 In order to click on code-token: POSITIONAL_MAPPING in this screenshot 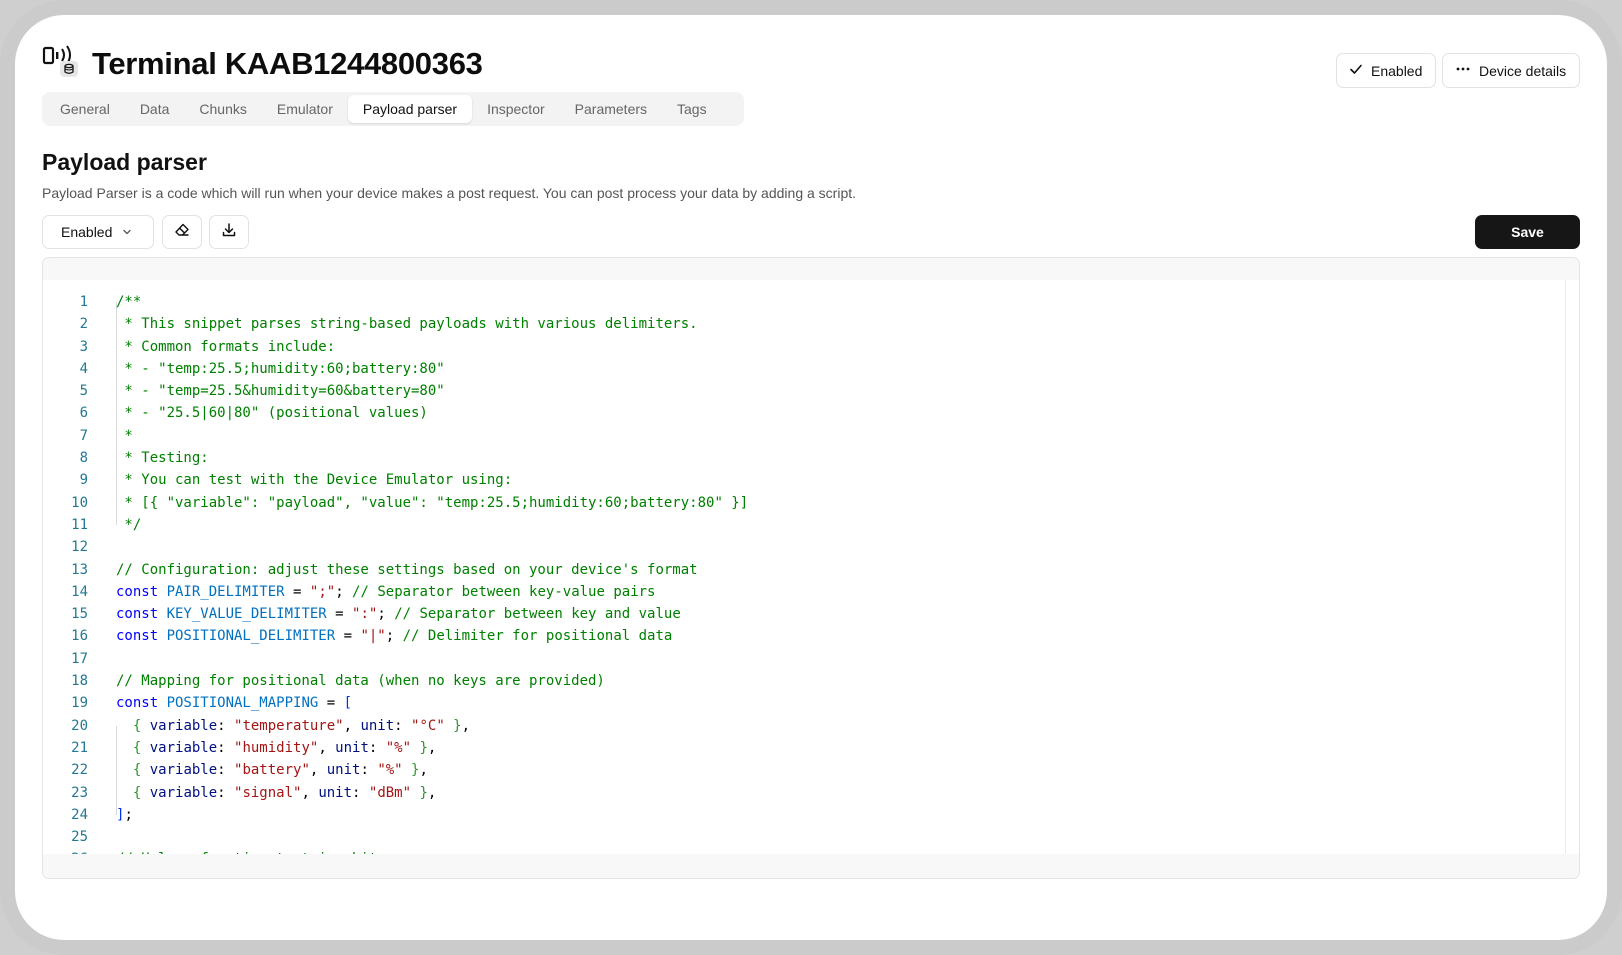, I will do `click(242, 703)`.